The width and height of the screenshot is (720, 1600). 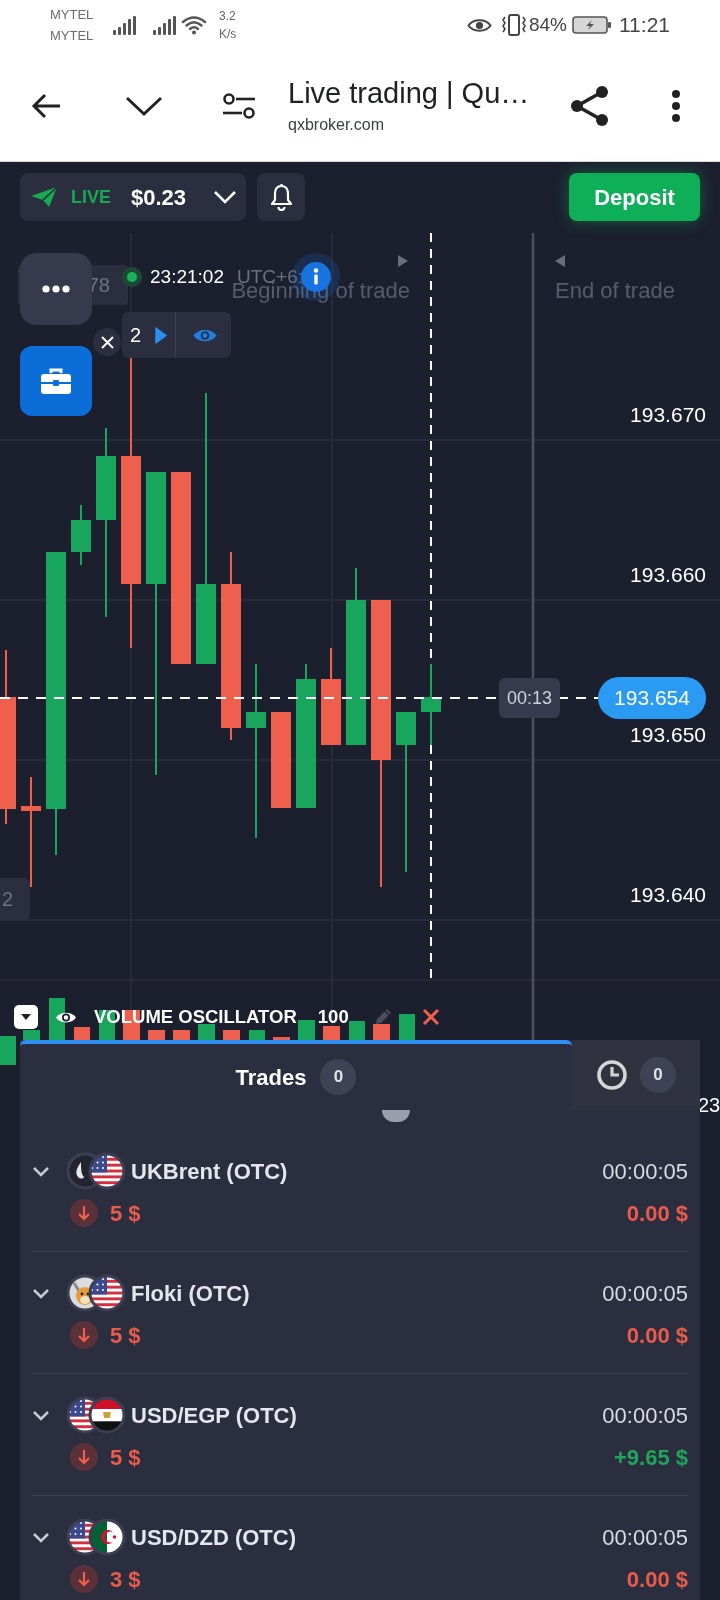 I want to click on clock-icon, so click(x=612, y=1075).